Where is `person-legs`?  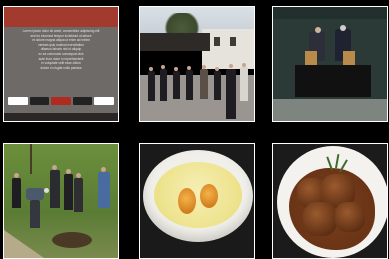 person-legs is located at coordinates (35, 214).